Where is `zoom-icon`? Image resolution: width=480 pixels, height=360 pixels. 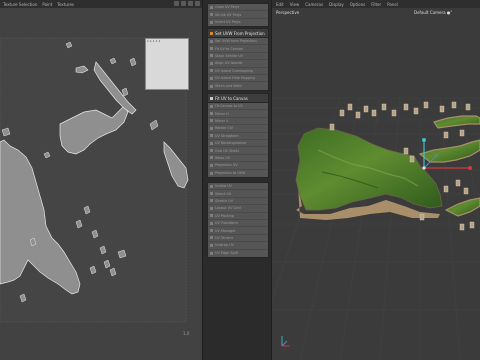 zoom-icon is located at coordinates (183, 3).